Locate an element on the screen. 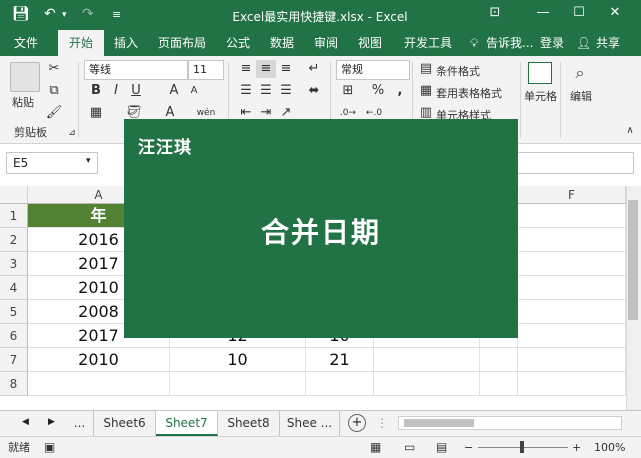 This screenshot has height=458, width=641. customize-icon: ≡ is located at coordinates (116, 14).